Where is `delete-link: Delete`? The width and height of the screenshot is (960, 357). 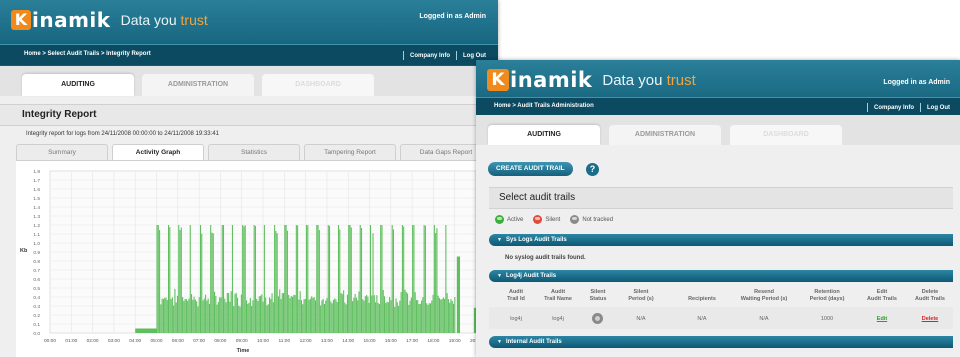 delete-link: Delete is located at coordinates (930, 319).